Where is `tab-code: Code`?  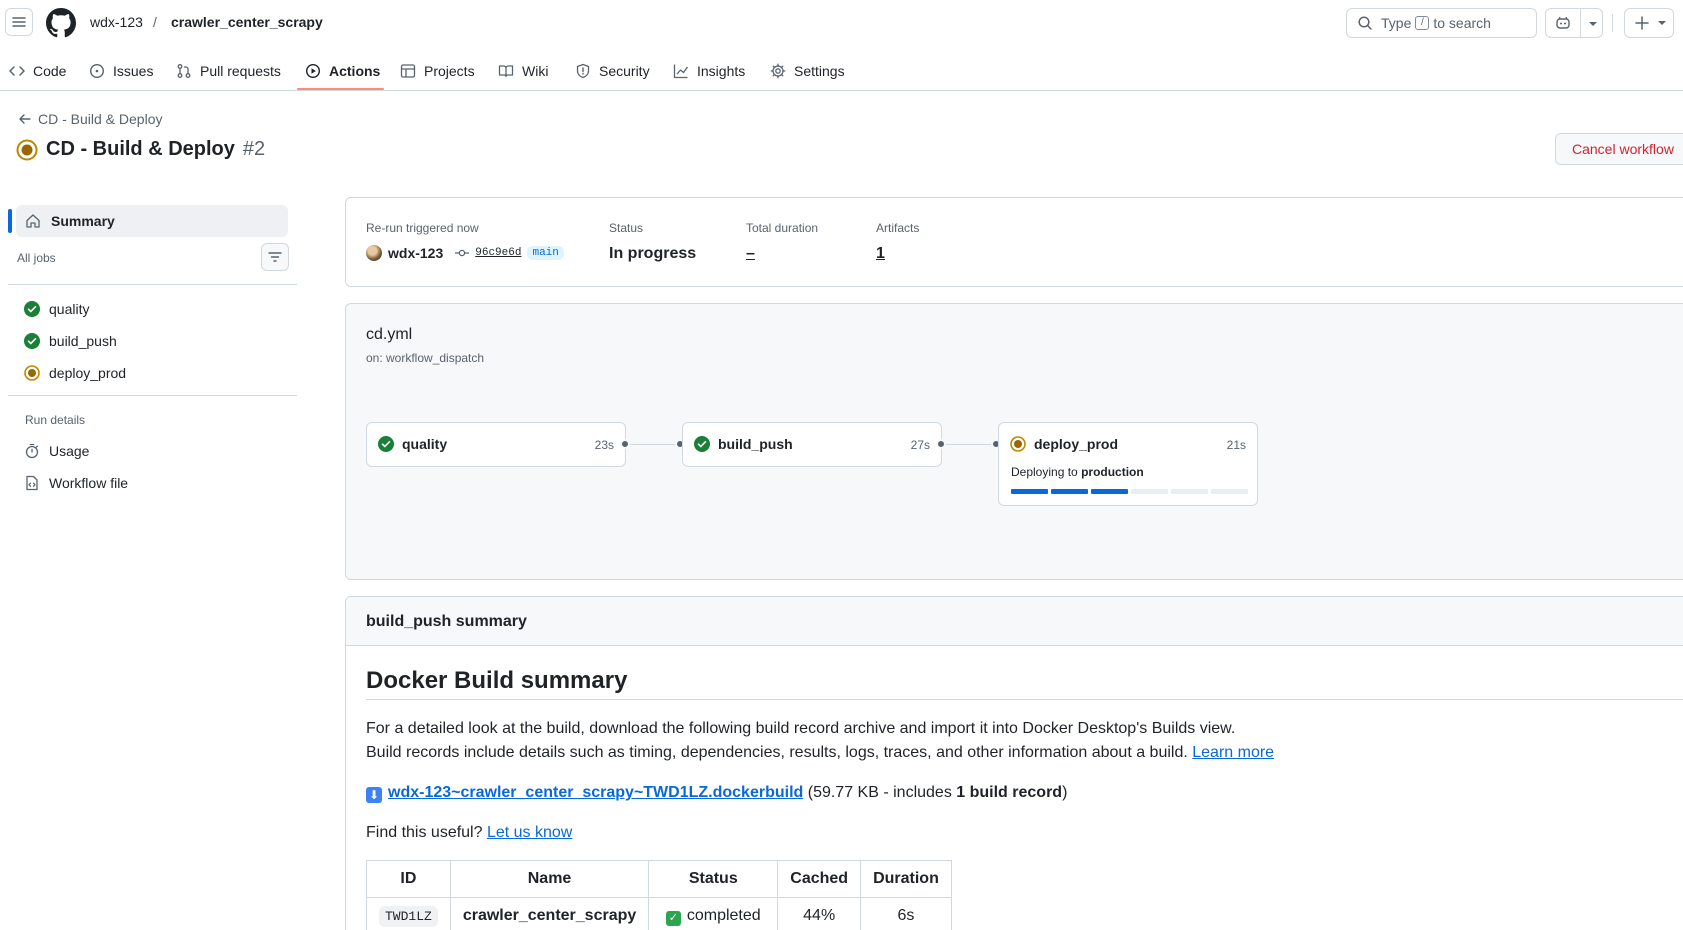
tab-code: Code is located at coordinates (37, 71).